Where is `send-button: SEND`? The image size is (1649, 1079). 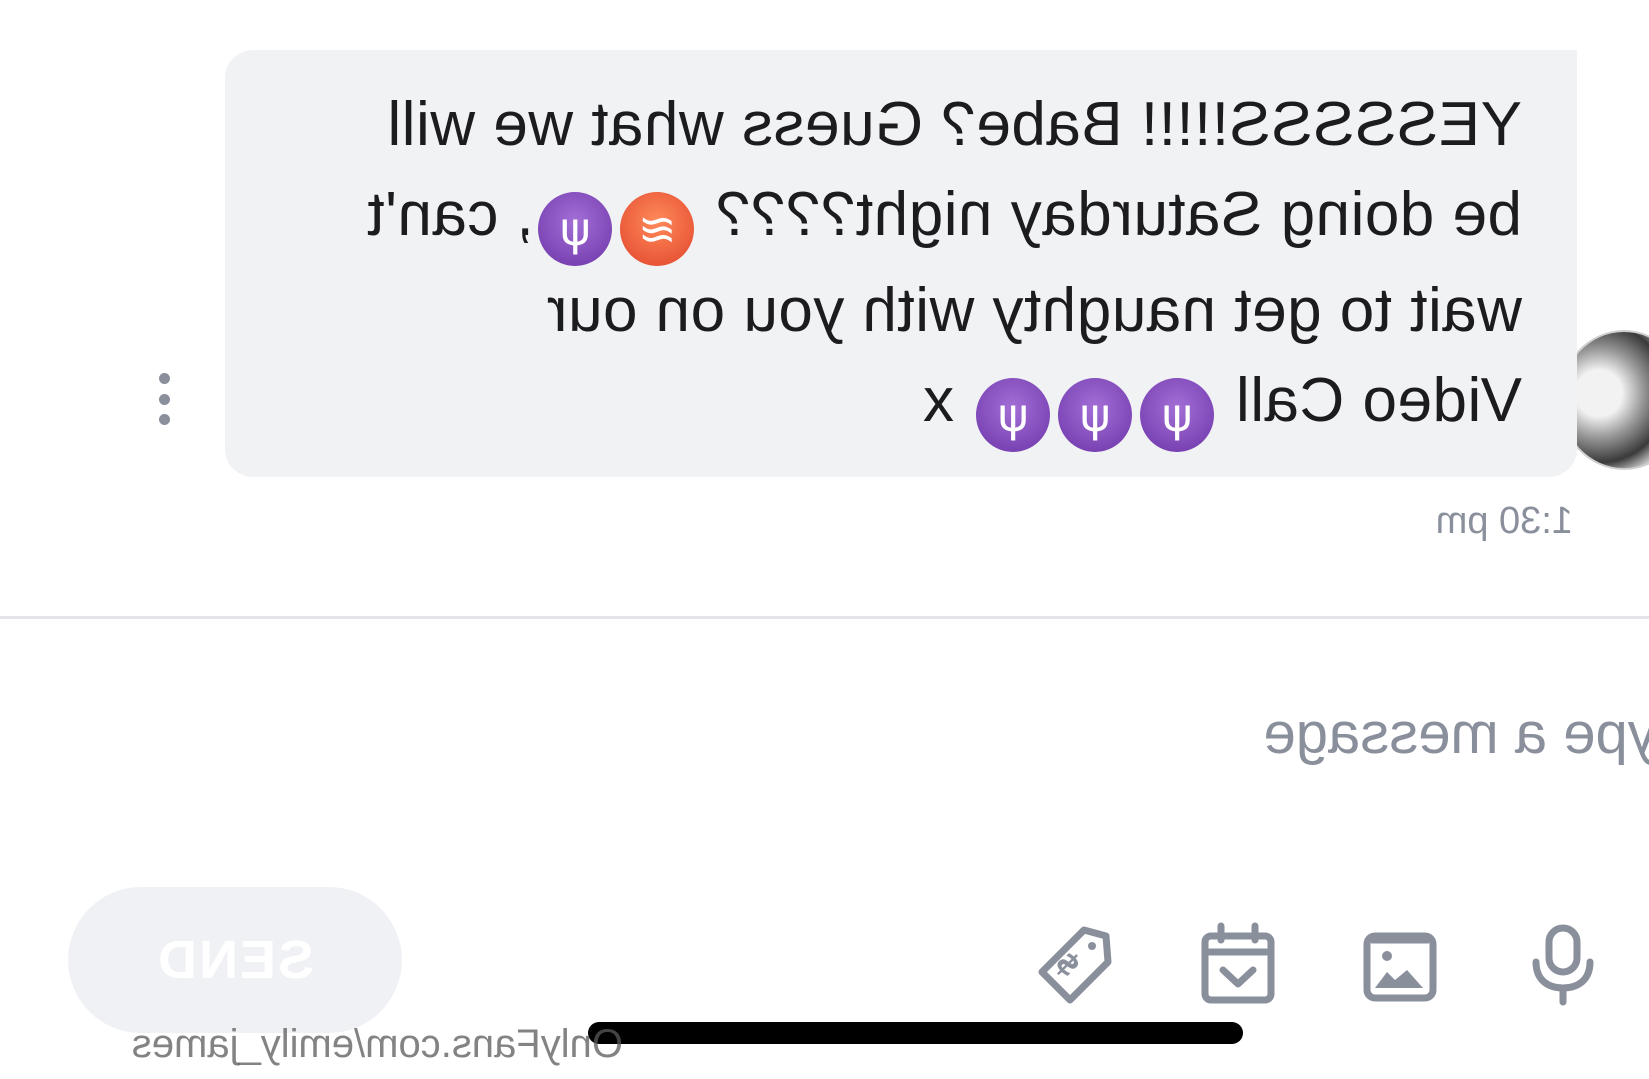 send-button: SEND is located at coordinates (235, 960).